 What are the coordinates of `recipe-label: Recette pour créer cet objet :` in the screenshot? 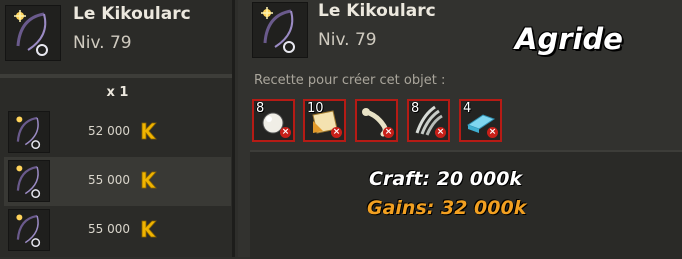 It's located at (350, 80).